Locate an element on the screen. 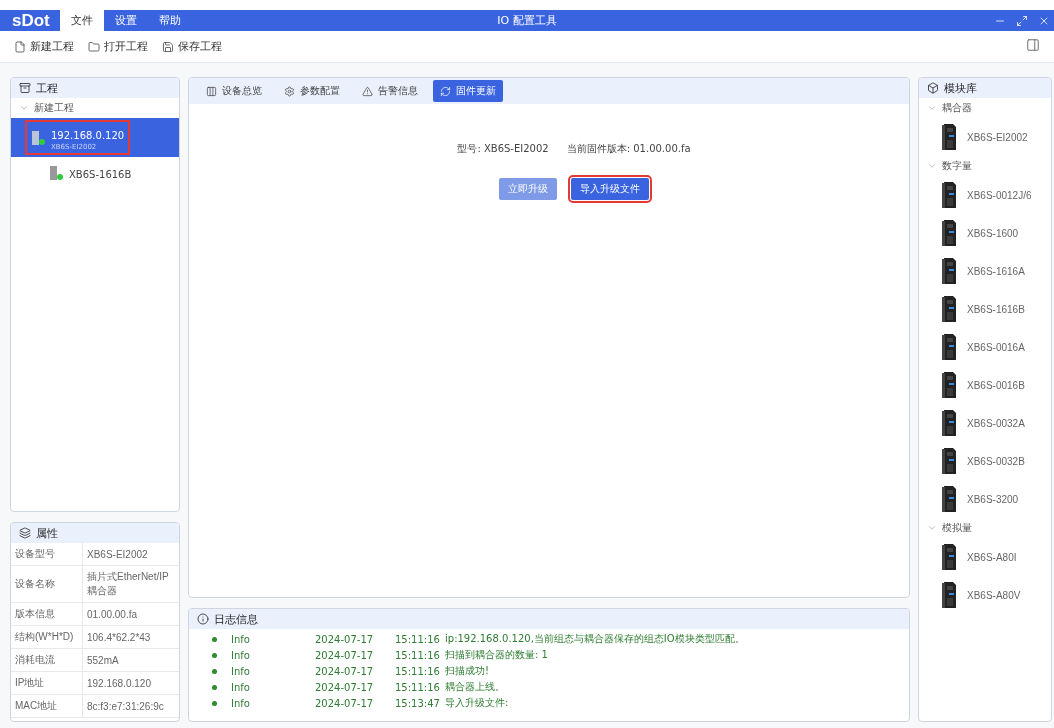  library-item: XB6S-A80I is located at coordinates (985, 557).